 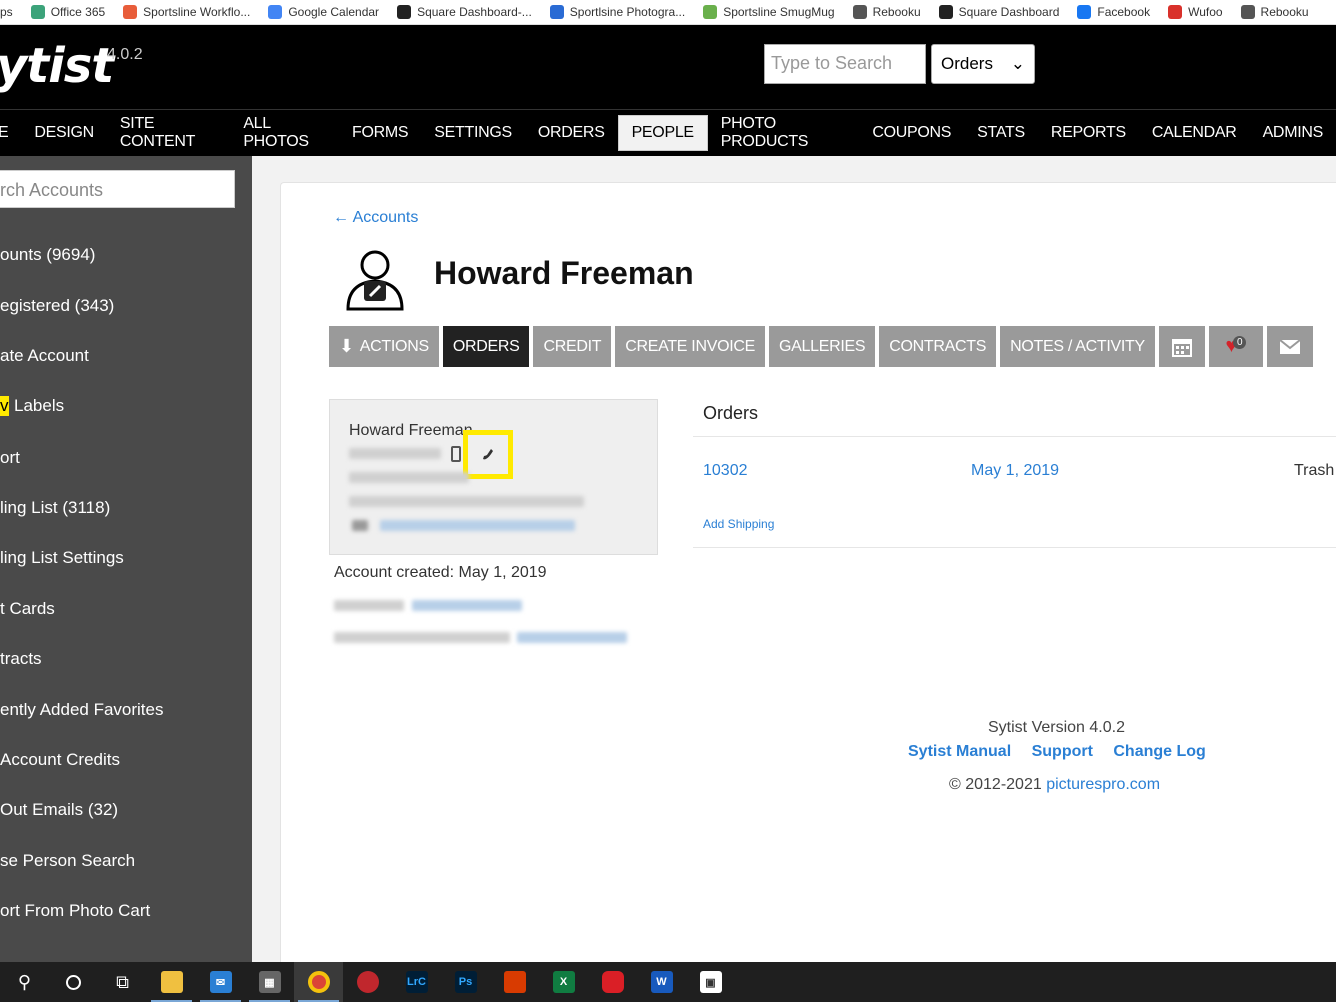 What do you see at coordinates (466, 501) in the screenshot?
I see `redacted-city` at bounding box center [466, 501].